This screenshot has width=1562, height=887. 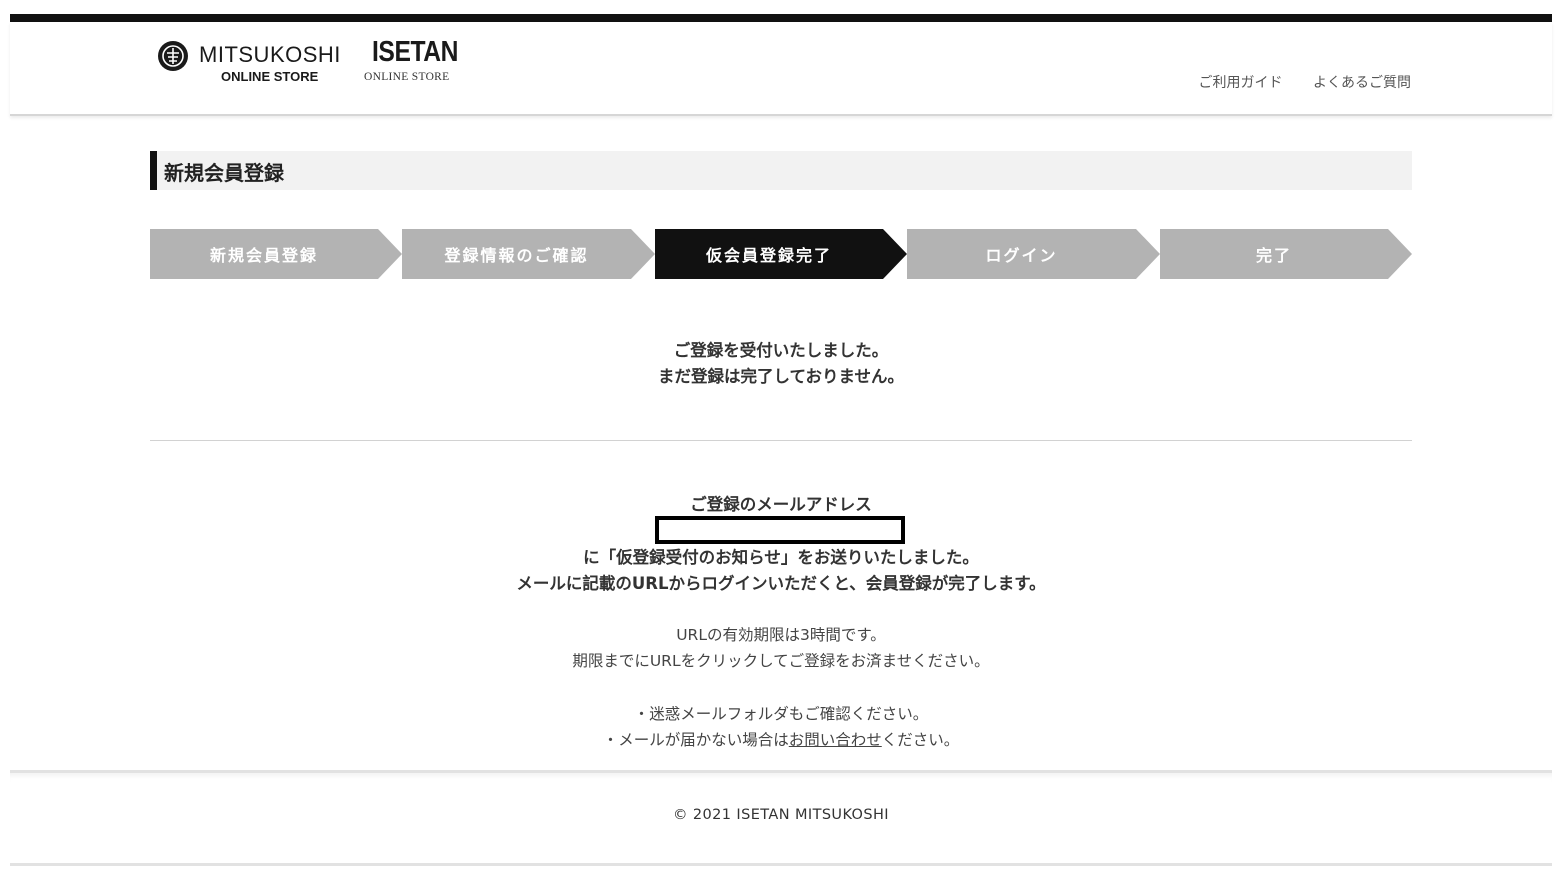 I want to click on sent-notice-line: に「仮登録受付のお知らせ」をお送りいたしました。, so click(x=781, y=557).